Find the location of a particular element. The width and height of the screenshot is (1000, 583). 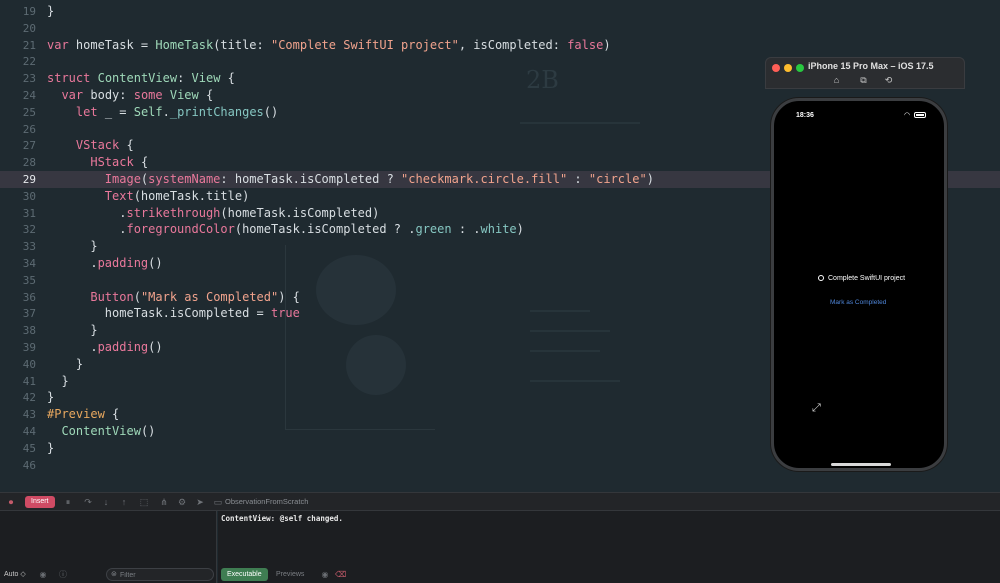

tab-previews: Previews is located at coordinates (290, 574).